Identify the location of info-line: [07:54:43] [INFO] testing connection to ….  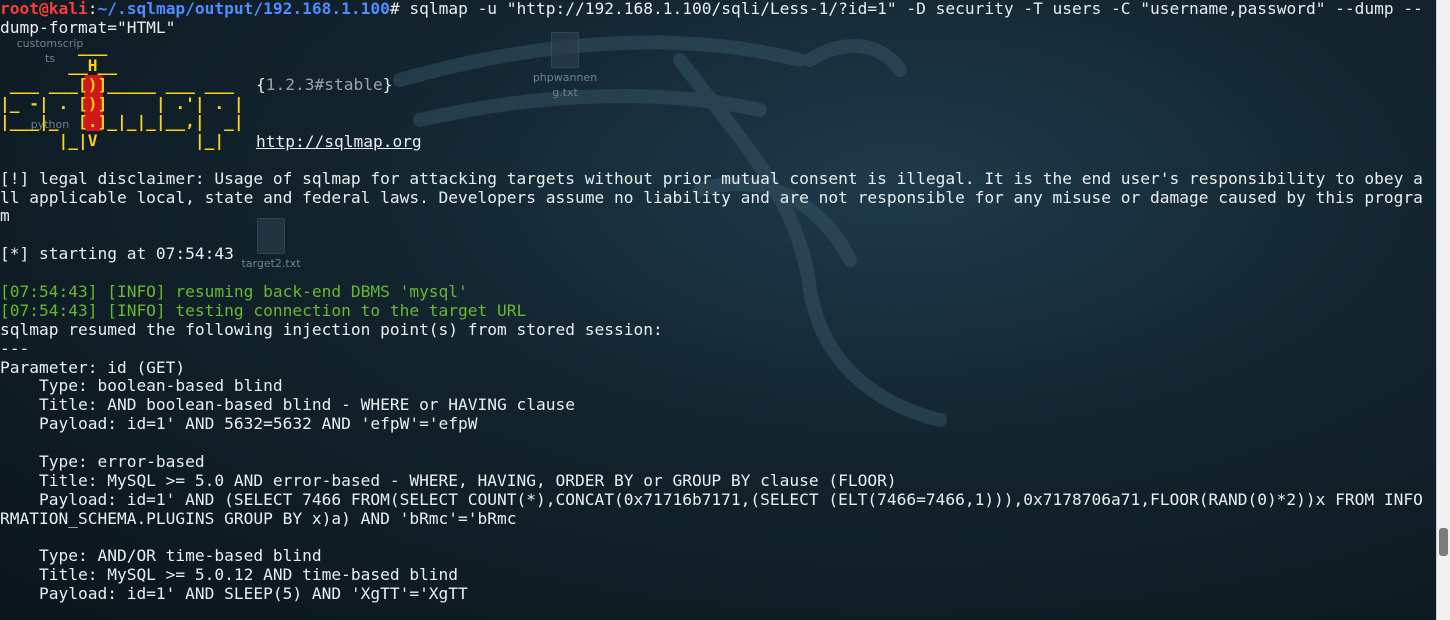
(263, 310).